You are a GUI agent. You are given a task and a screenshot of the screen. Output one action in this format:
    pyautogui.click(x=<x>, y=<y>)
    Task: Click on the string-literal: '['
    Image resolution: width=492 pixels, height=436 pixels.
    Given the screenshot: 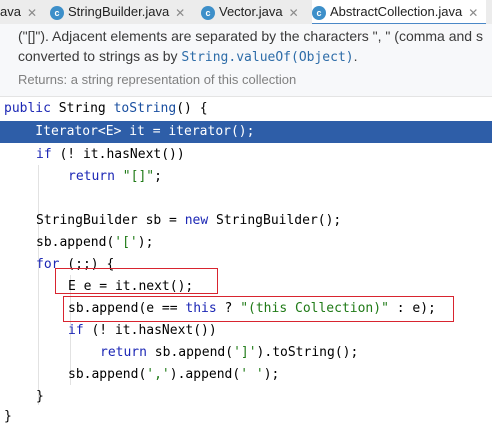 What is the action you would take?
    pyautogui.click(x=126, y=242)
    